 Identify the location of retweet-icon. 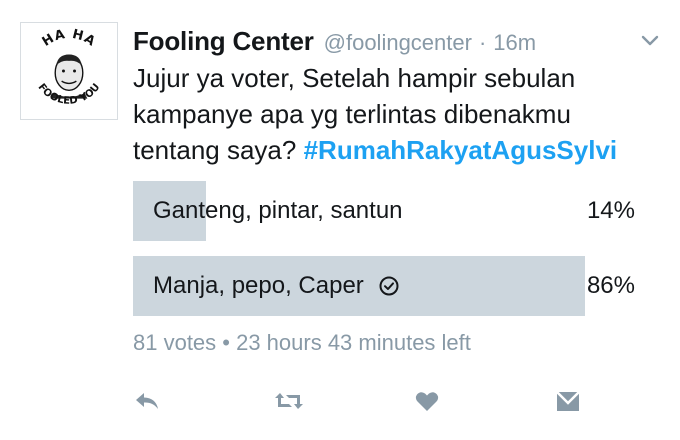
(289, 401).